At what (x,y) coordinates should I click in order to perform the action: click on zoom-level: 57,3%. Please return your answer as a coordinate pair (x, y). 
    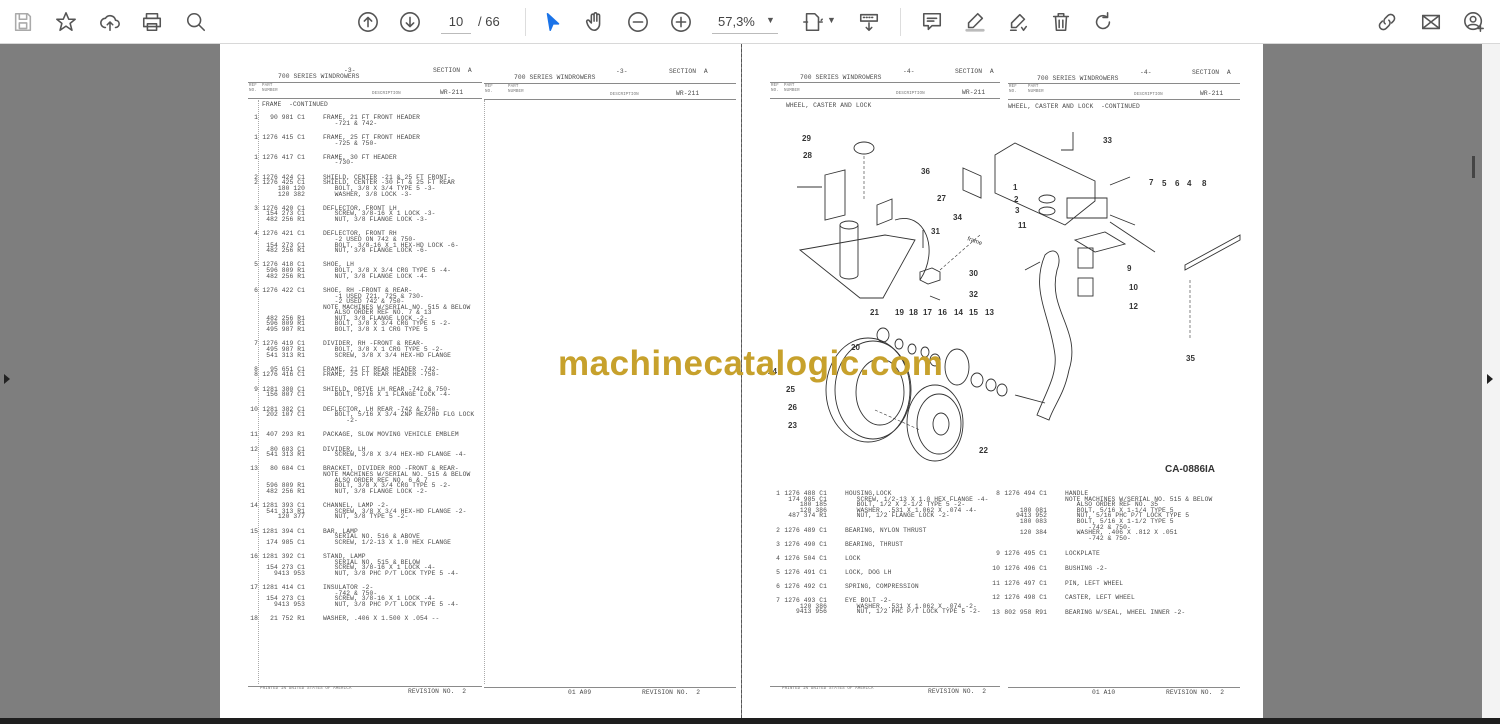
    Looking at the image, I should click on (736, 21).